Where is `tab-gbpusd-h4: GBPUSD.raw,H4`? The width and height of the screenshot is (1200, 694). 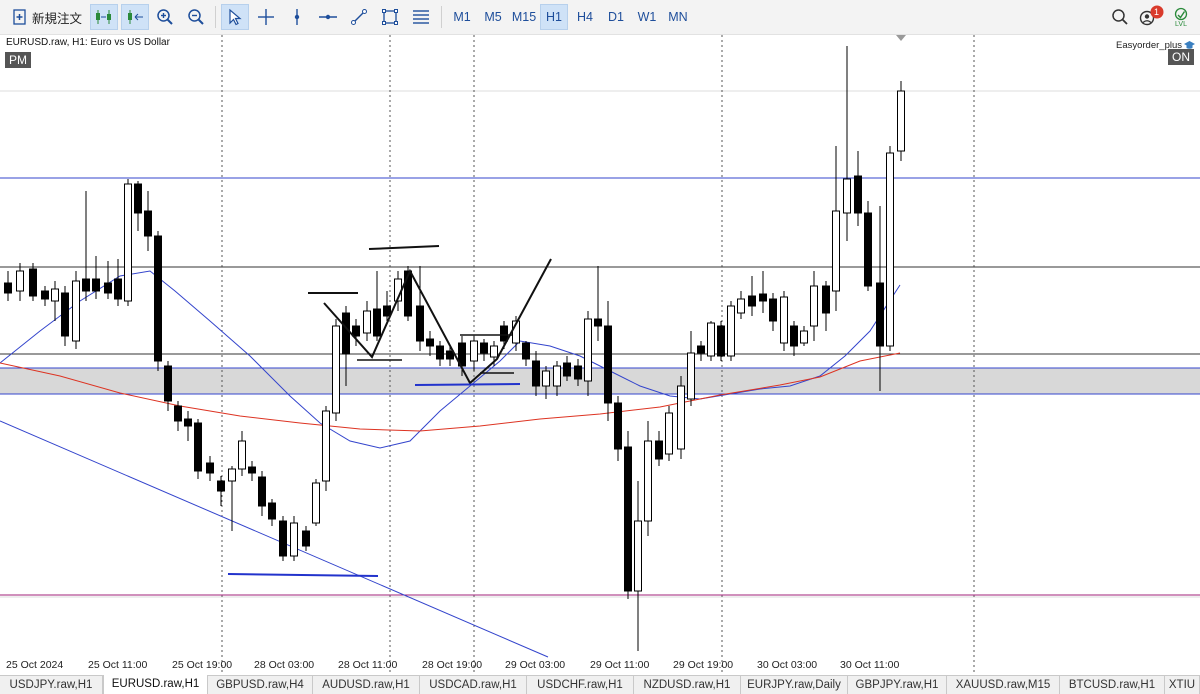
tab-gbpusd-h4: GBPUSD.raw,H4 is located at coordinates (260, 685).